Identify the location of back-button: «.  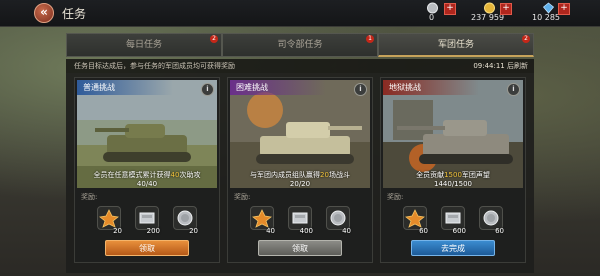
(44, 13).